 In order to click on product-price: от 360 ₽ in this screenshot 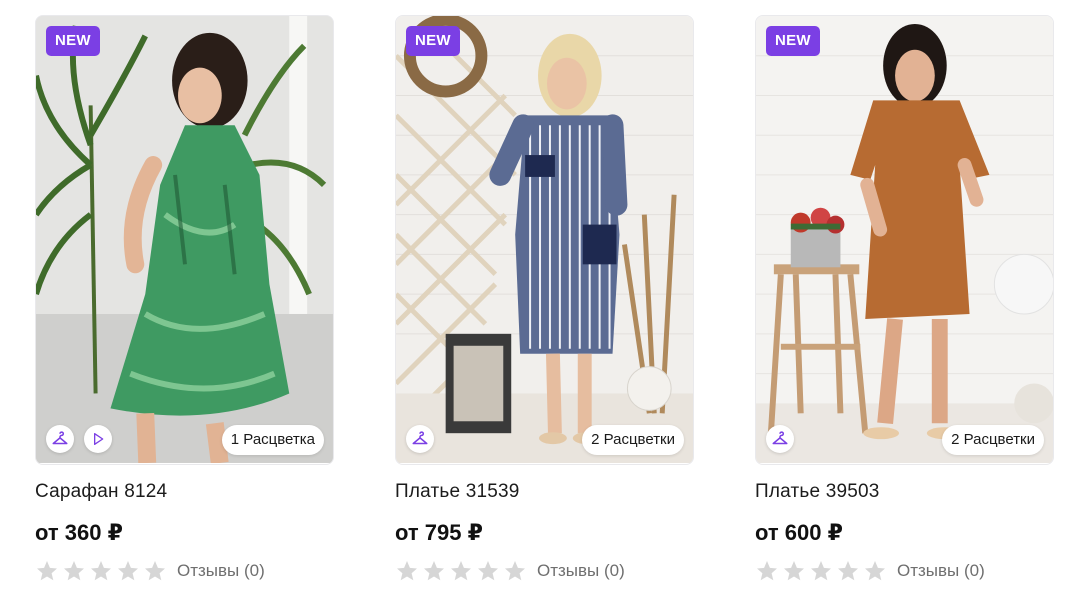, I will do `click(79, 532)`.